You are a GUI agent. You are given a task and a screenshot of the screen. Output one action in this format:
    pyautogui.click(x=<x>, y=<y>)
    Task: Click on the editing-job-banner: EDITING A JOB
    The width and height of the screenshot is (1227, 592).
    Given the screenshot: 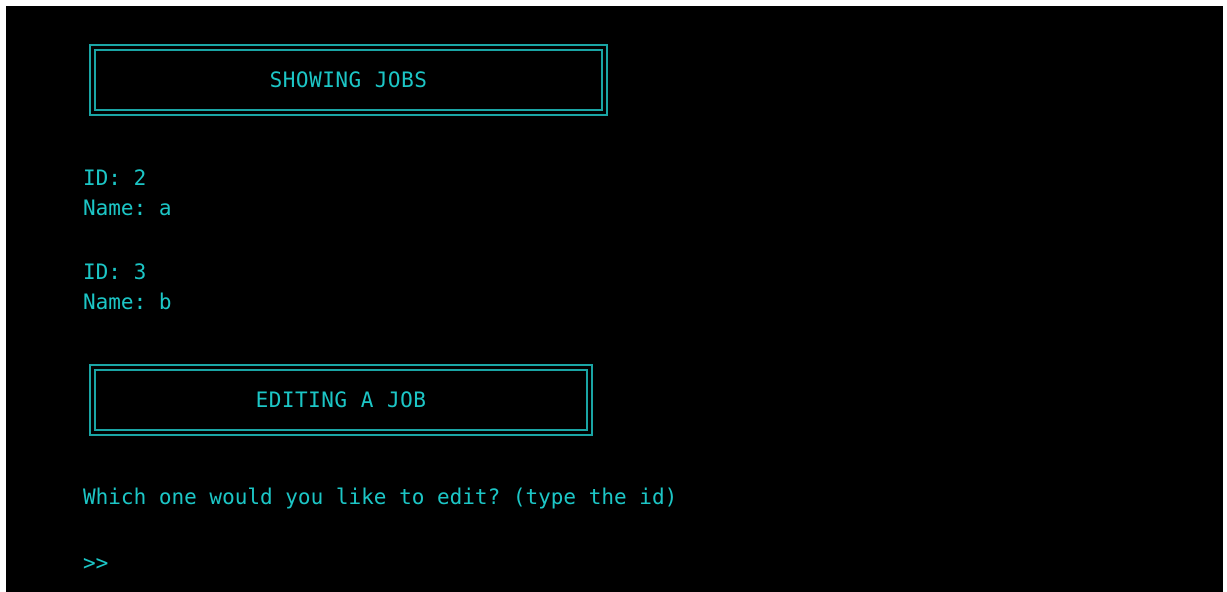 What is the action you would take?
    pyautogui.click(x=341, y=400)
    